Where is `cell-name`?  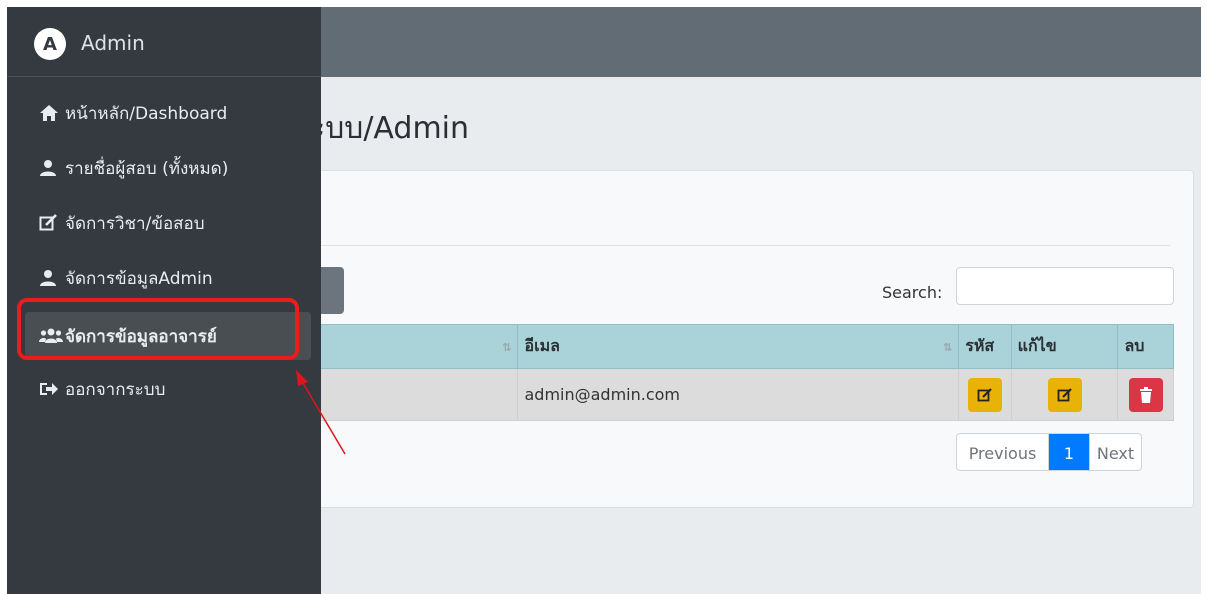
cell-name is located at coordinates (415, 394).